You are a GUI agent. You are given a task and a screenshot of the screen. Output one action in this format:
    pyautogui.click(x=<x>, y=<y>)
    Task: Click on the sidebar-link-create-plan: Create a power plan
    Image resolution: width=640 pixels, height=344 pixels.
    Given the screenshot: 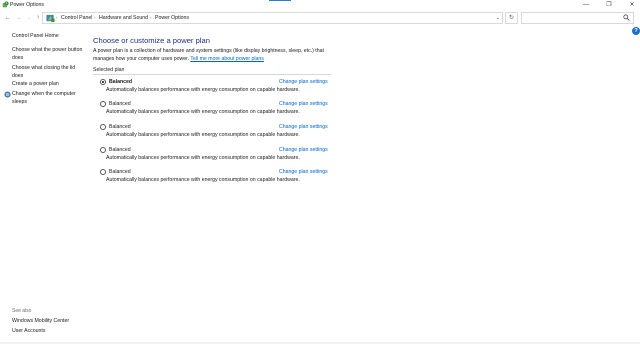 What is the action you would take?
    pyautogui.click(x=49, y=85)
    